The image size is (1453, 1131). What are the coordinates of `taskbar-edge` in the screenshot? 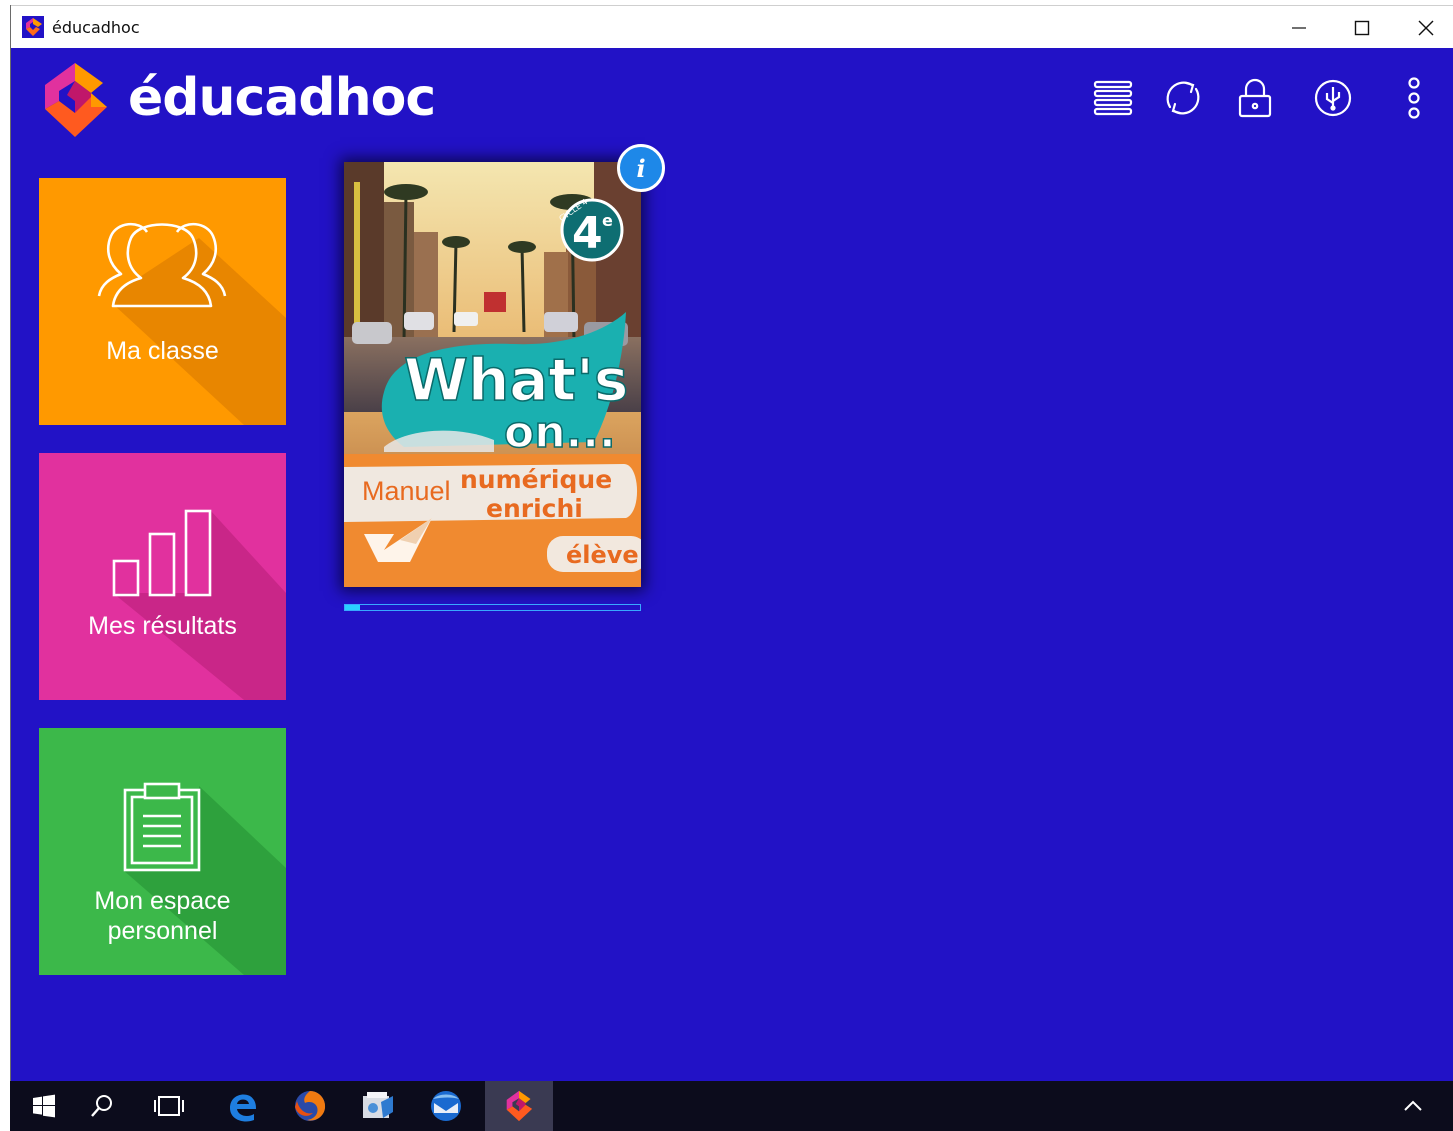 It's located at (242, 1106).